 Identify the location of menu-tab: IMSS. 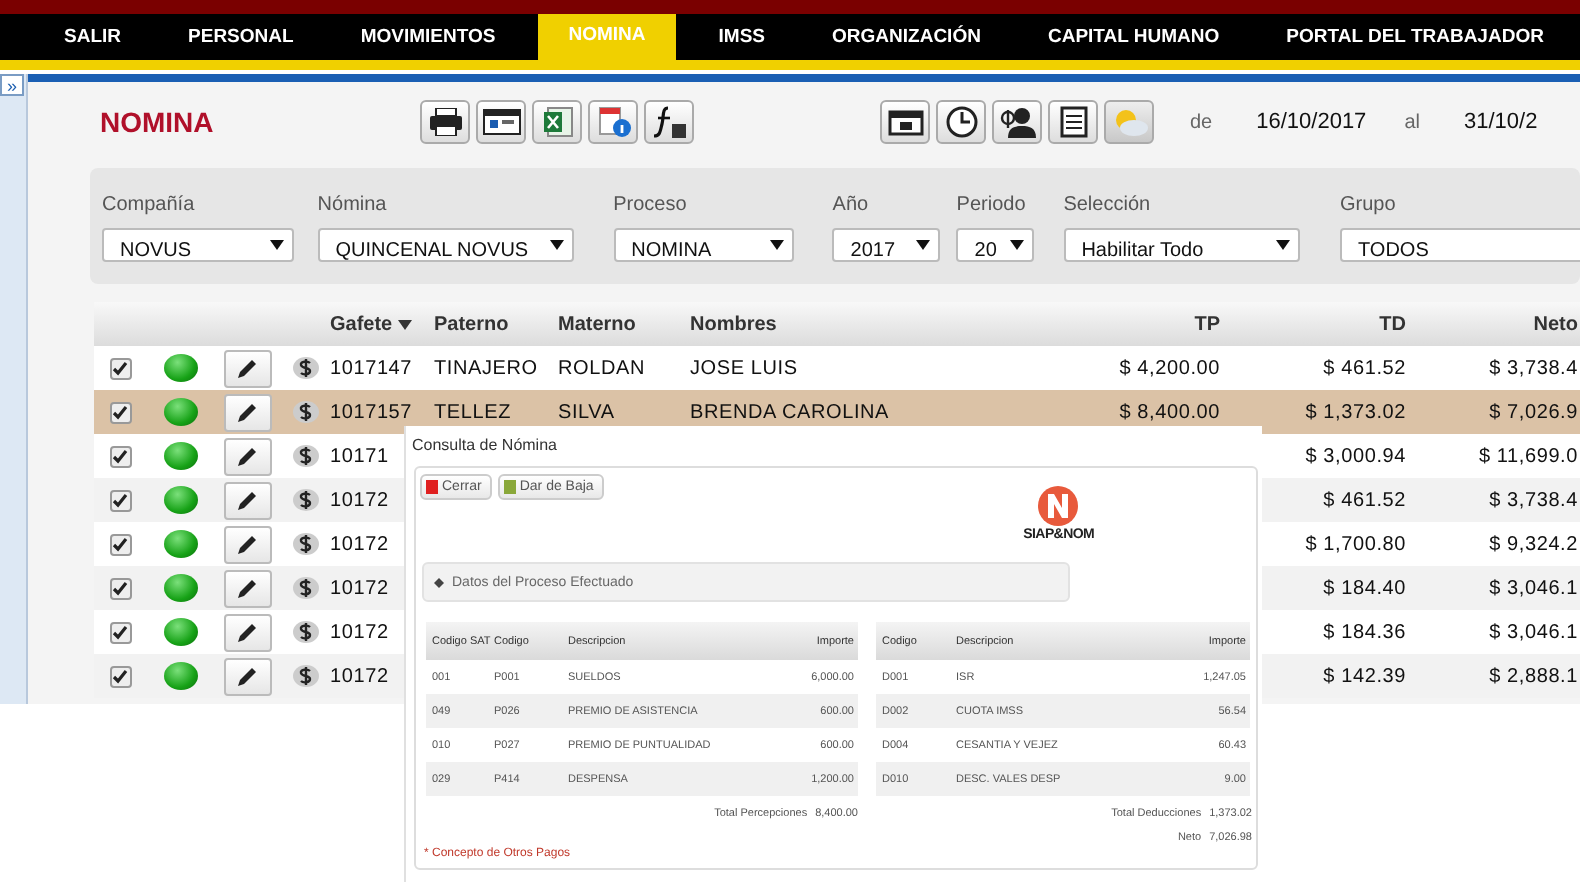
(742, 37).